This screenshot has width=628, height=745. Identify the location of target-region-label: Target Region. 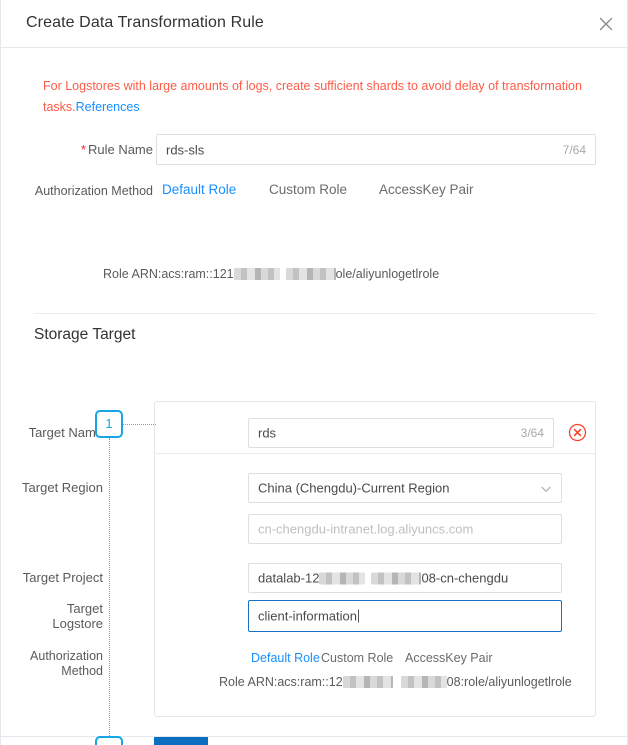
(62, 487).